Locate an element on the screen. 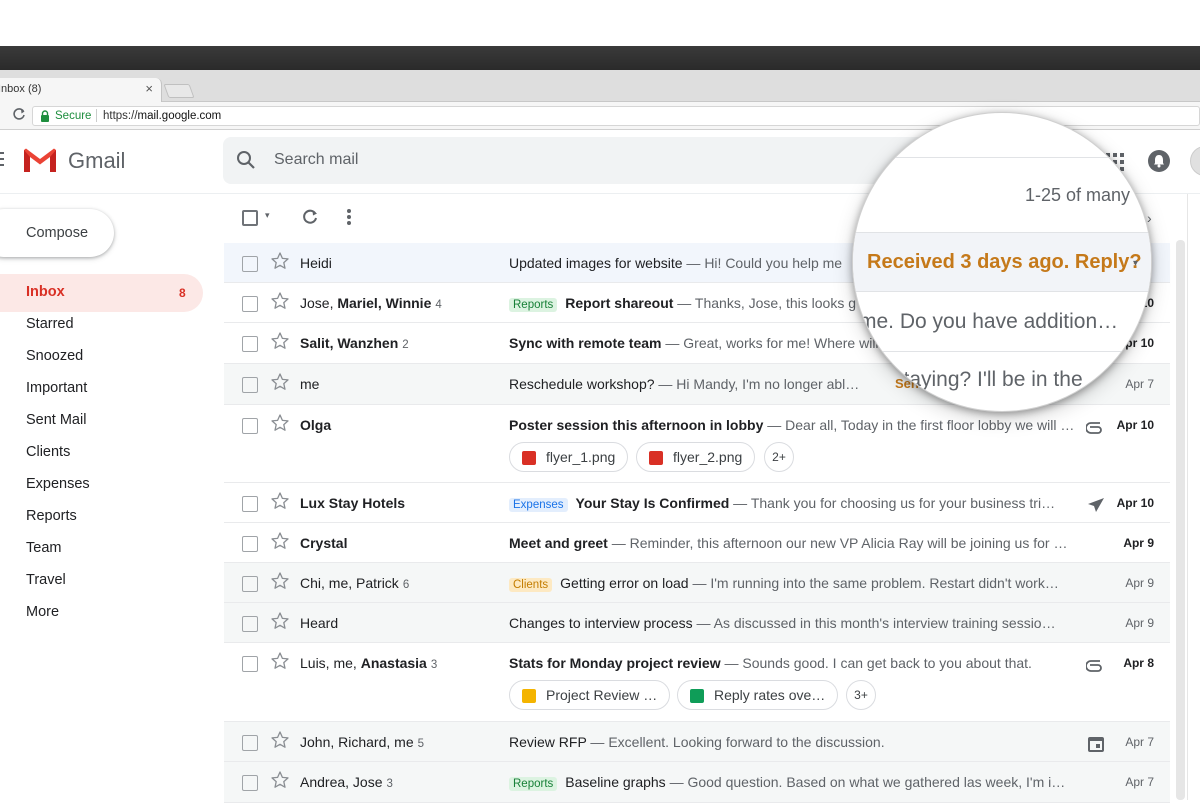 Image resolution: width=1200 pixels, height=803 pixels. inbox-unread-count: 8 is located at coordinates (182, 293).